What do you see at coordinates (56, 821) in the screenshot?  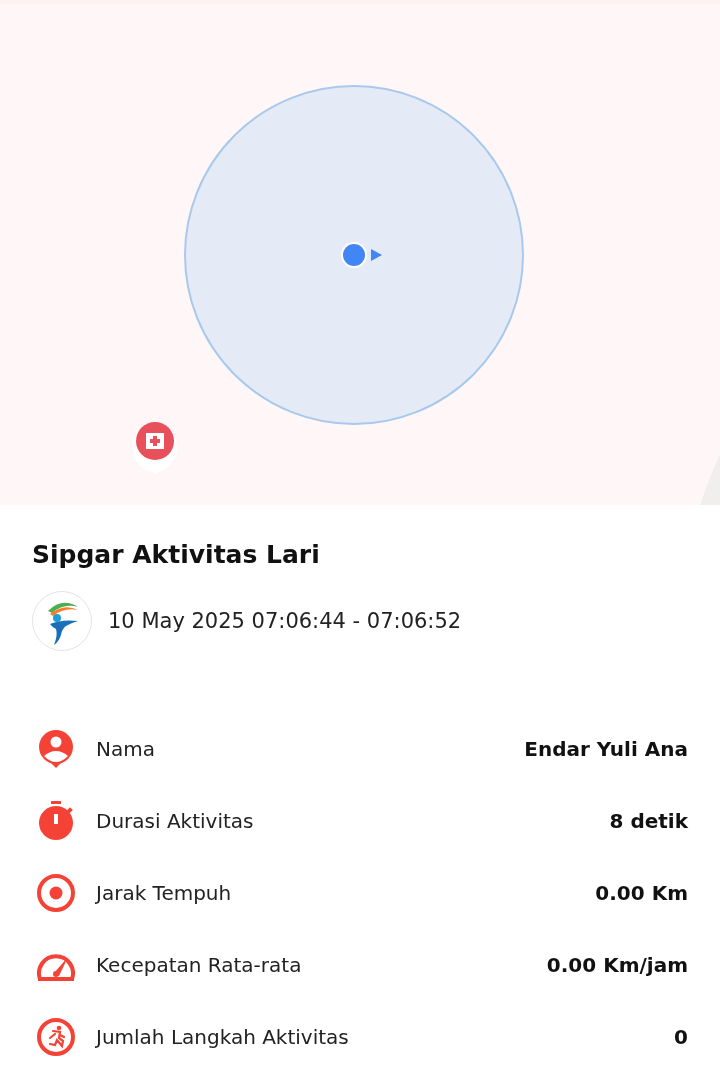 I see `stopwatch-icon` at bounding box center [56, 821].